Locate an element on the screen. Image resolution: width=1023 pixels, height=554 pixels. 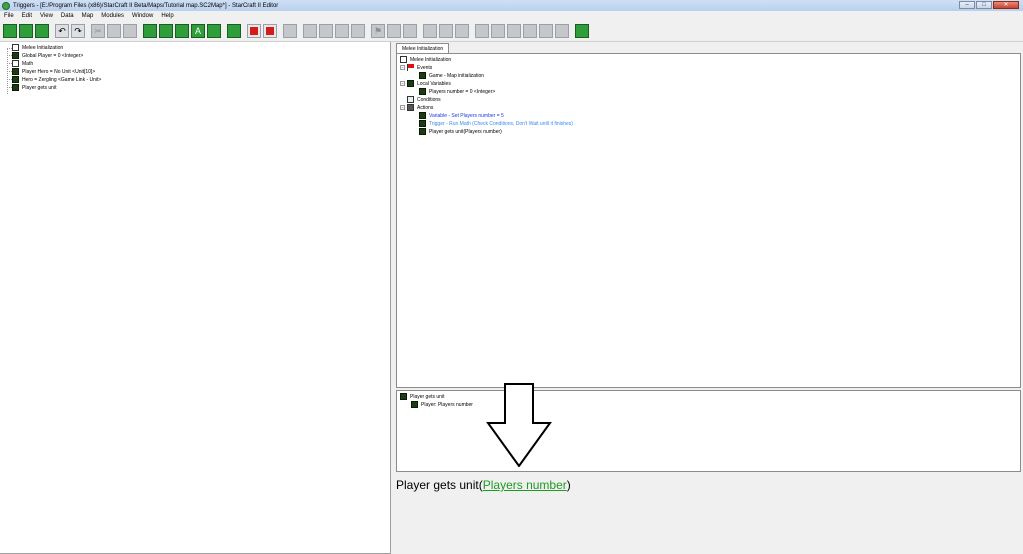
open-icon is located at coordinates (26, 31).